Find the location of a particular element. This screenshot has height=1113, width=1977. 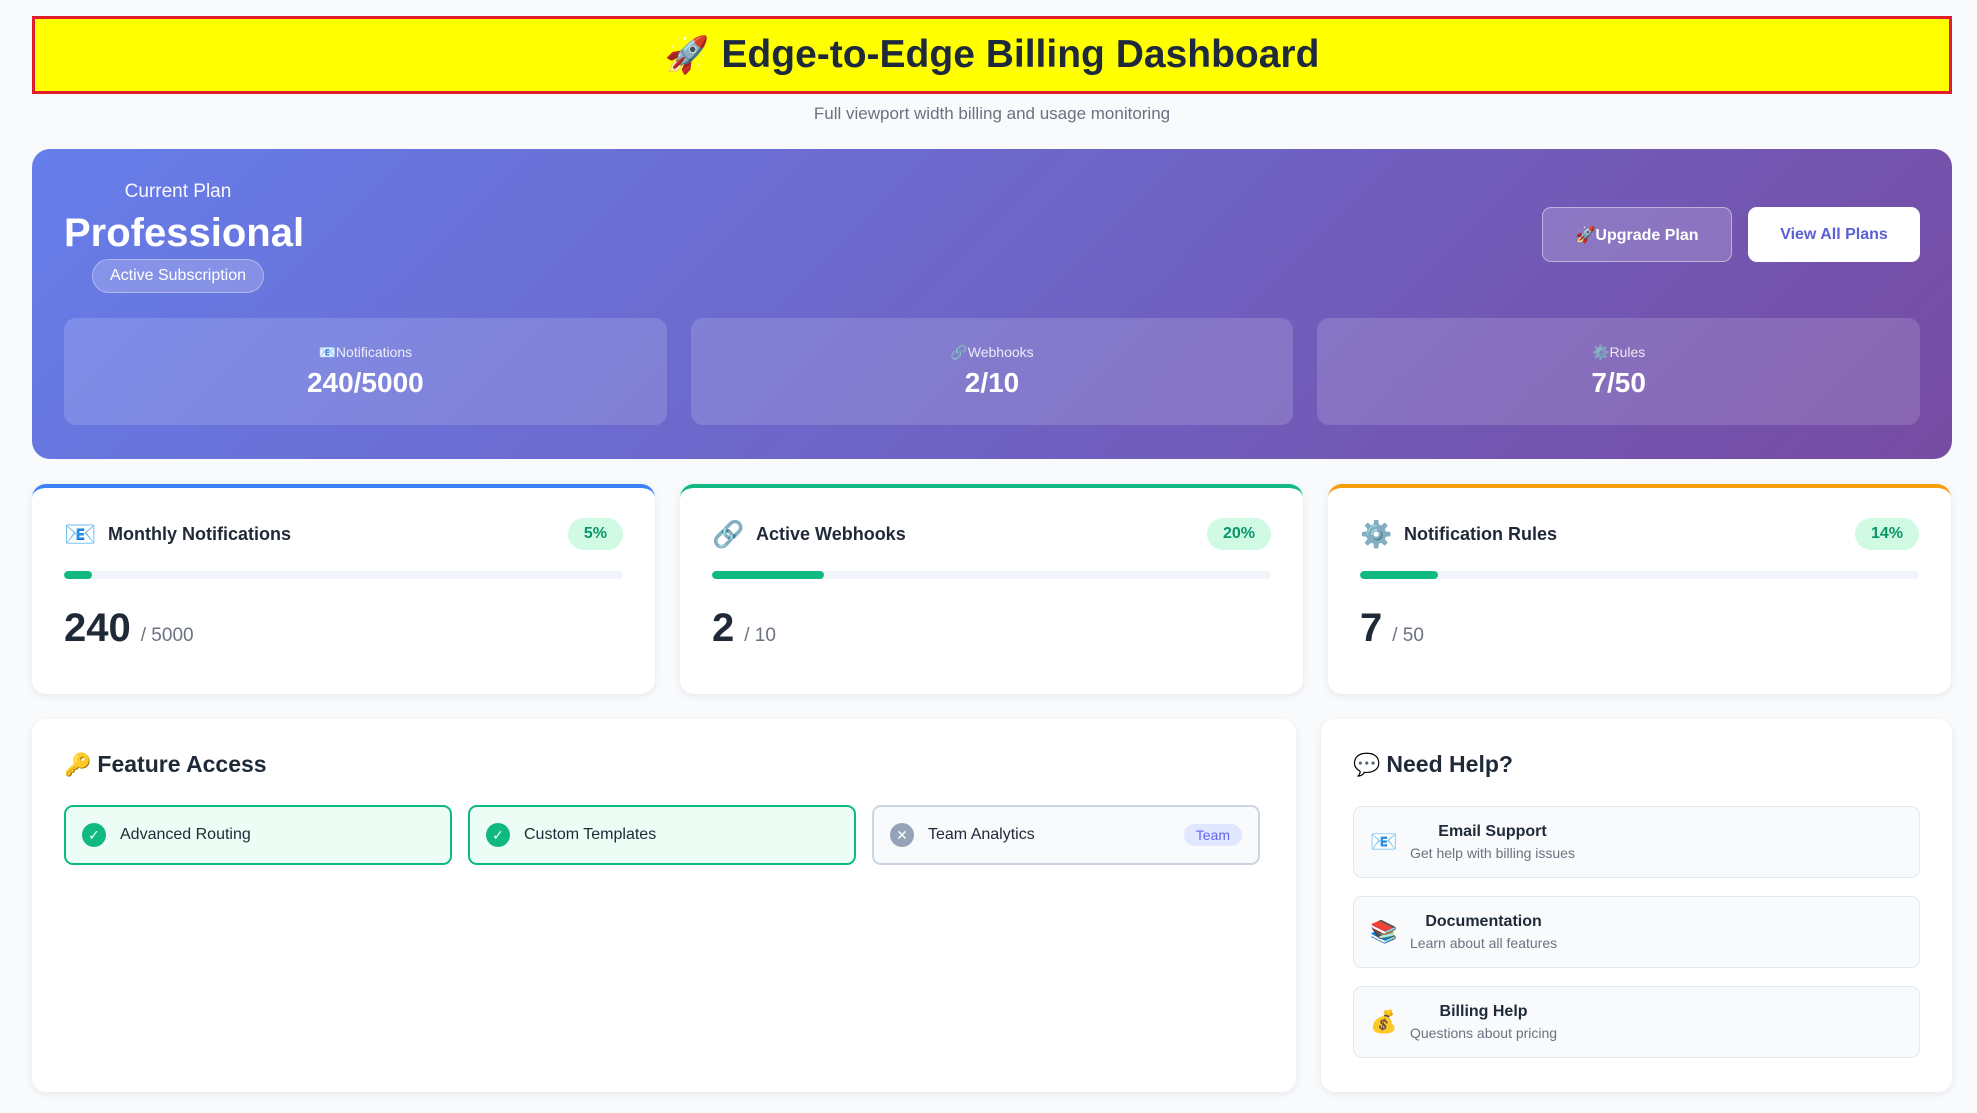

plan-tier-badge: Team is located at coordinates (1212, 835).